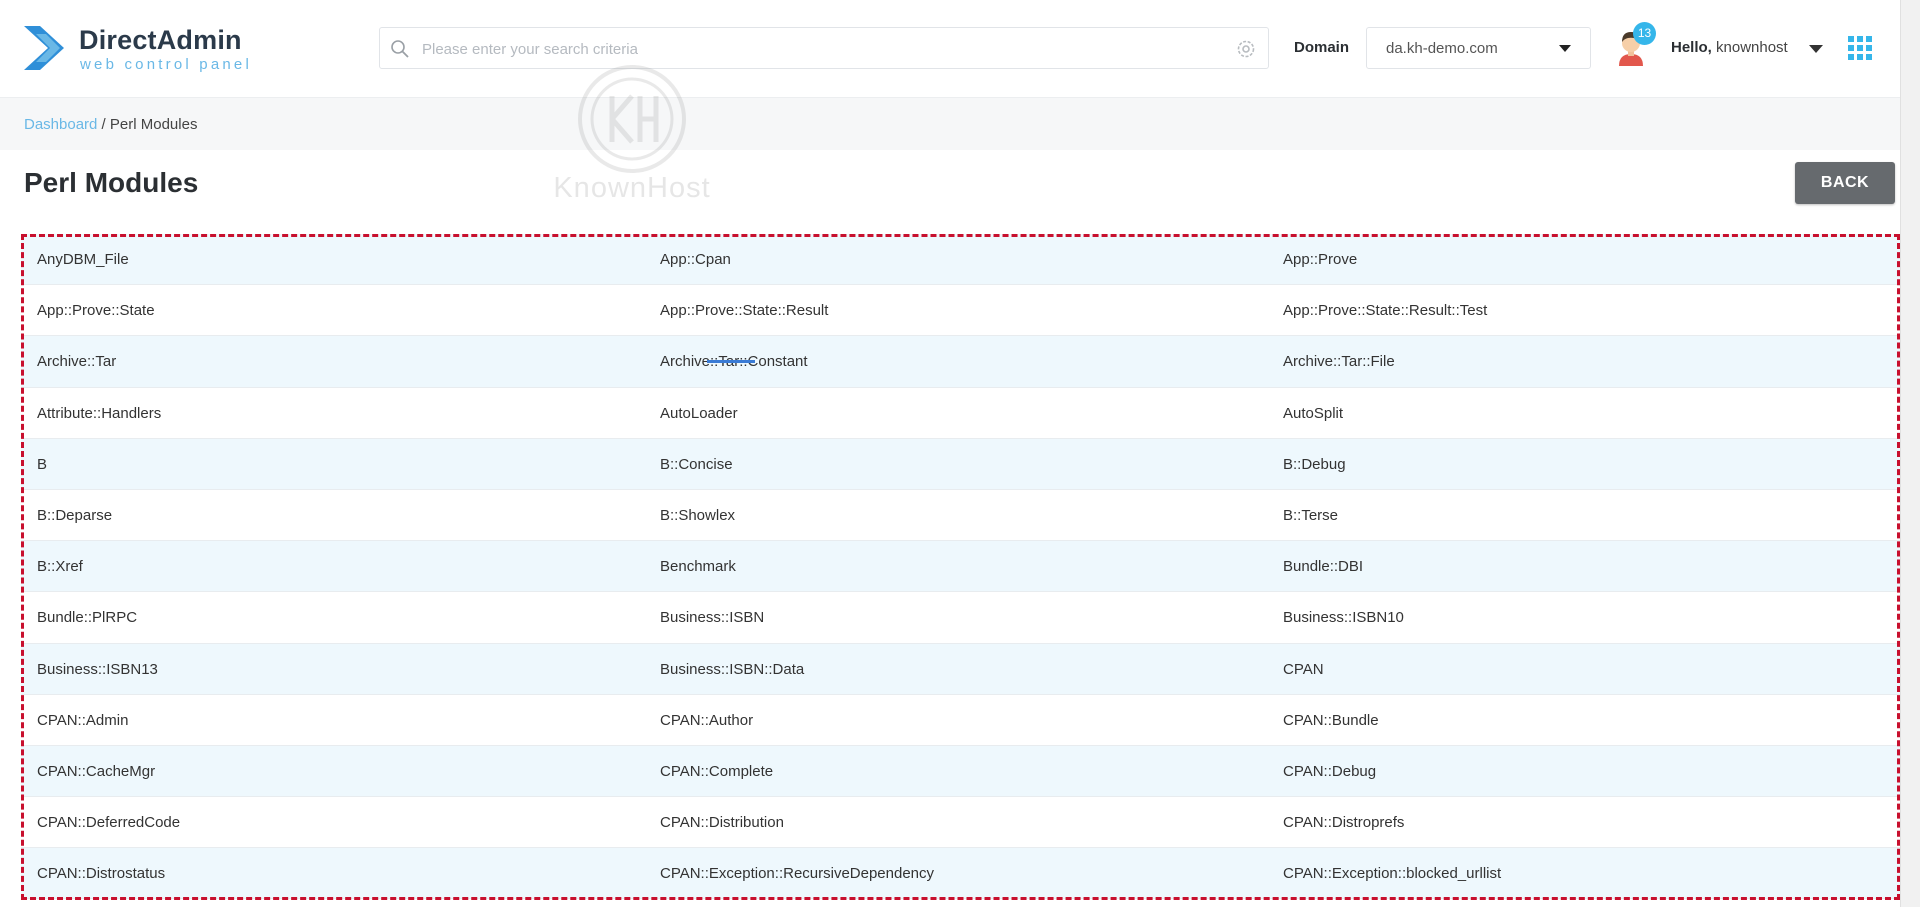 This screenshot has height=907, width=1920. I want to click on logo-tagline: web control panel, so click(166, 64).